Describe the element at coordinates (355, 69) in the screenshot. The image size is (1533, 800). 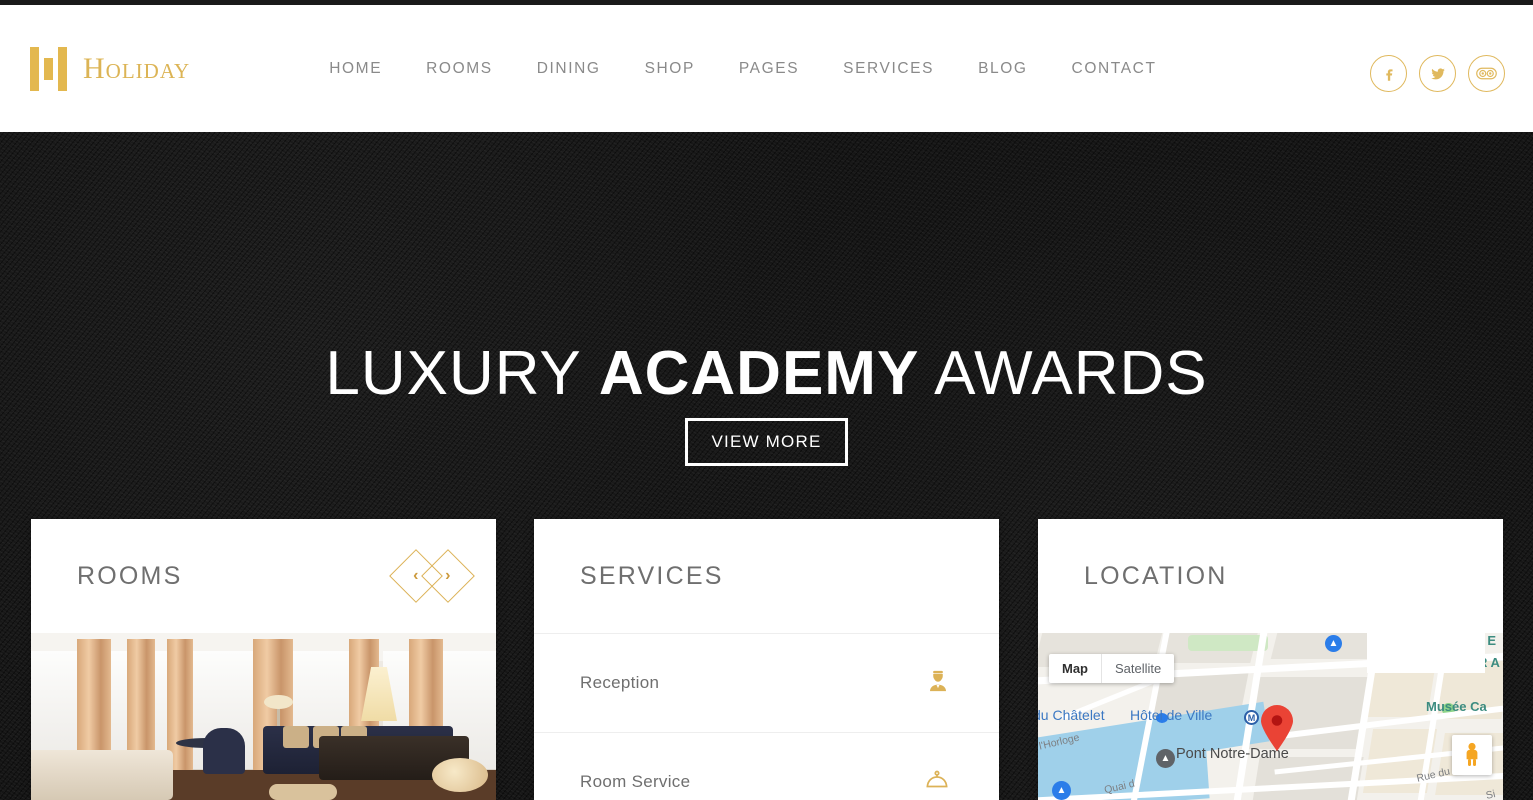
I see `nav-item-home: HOME` at that location.